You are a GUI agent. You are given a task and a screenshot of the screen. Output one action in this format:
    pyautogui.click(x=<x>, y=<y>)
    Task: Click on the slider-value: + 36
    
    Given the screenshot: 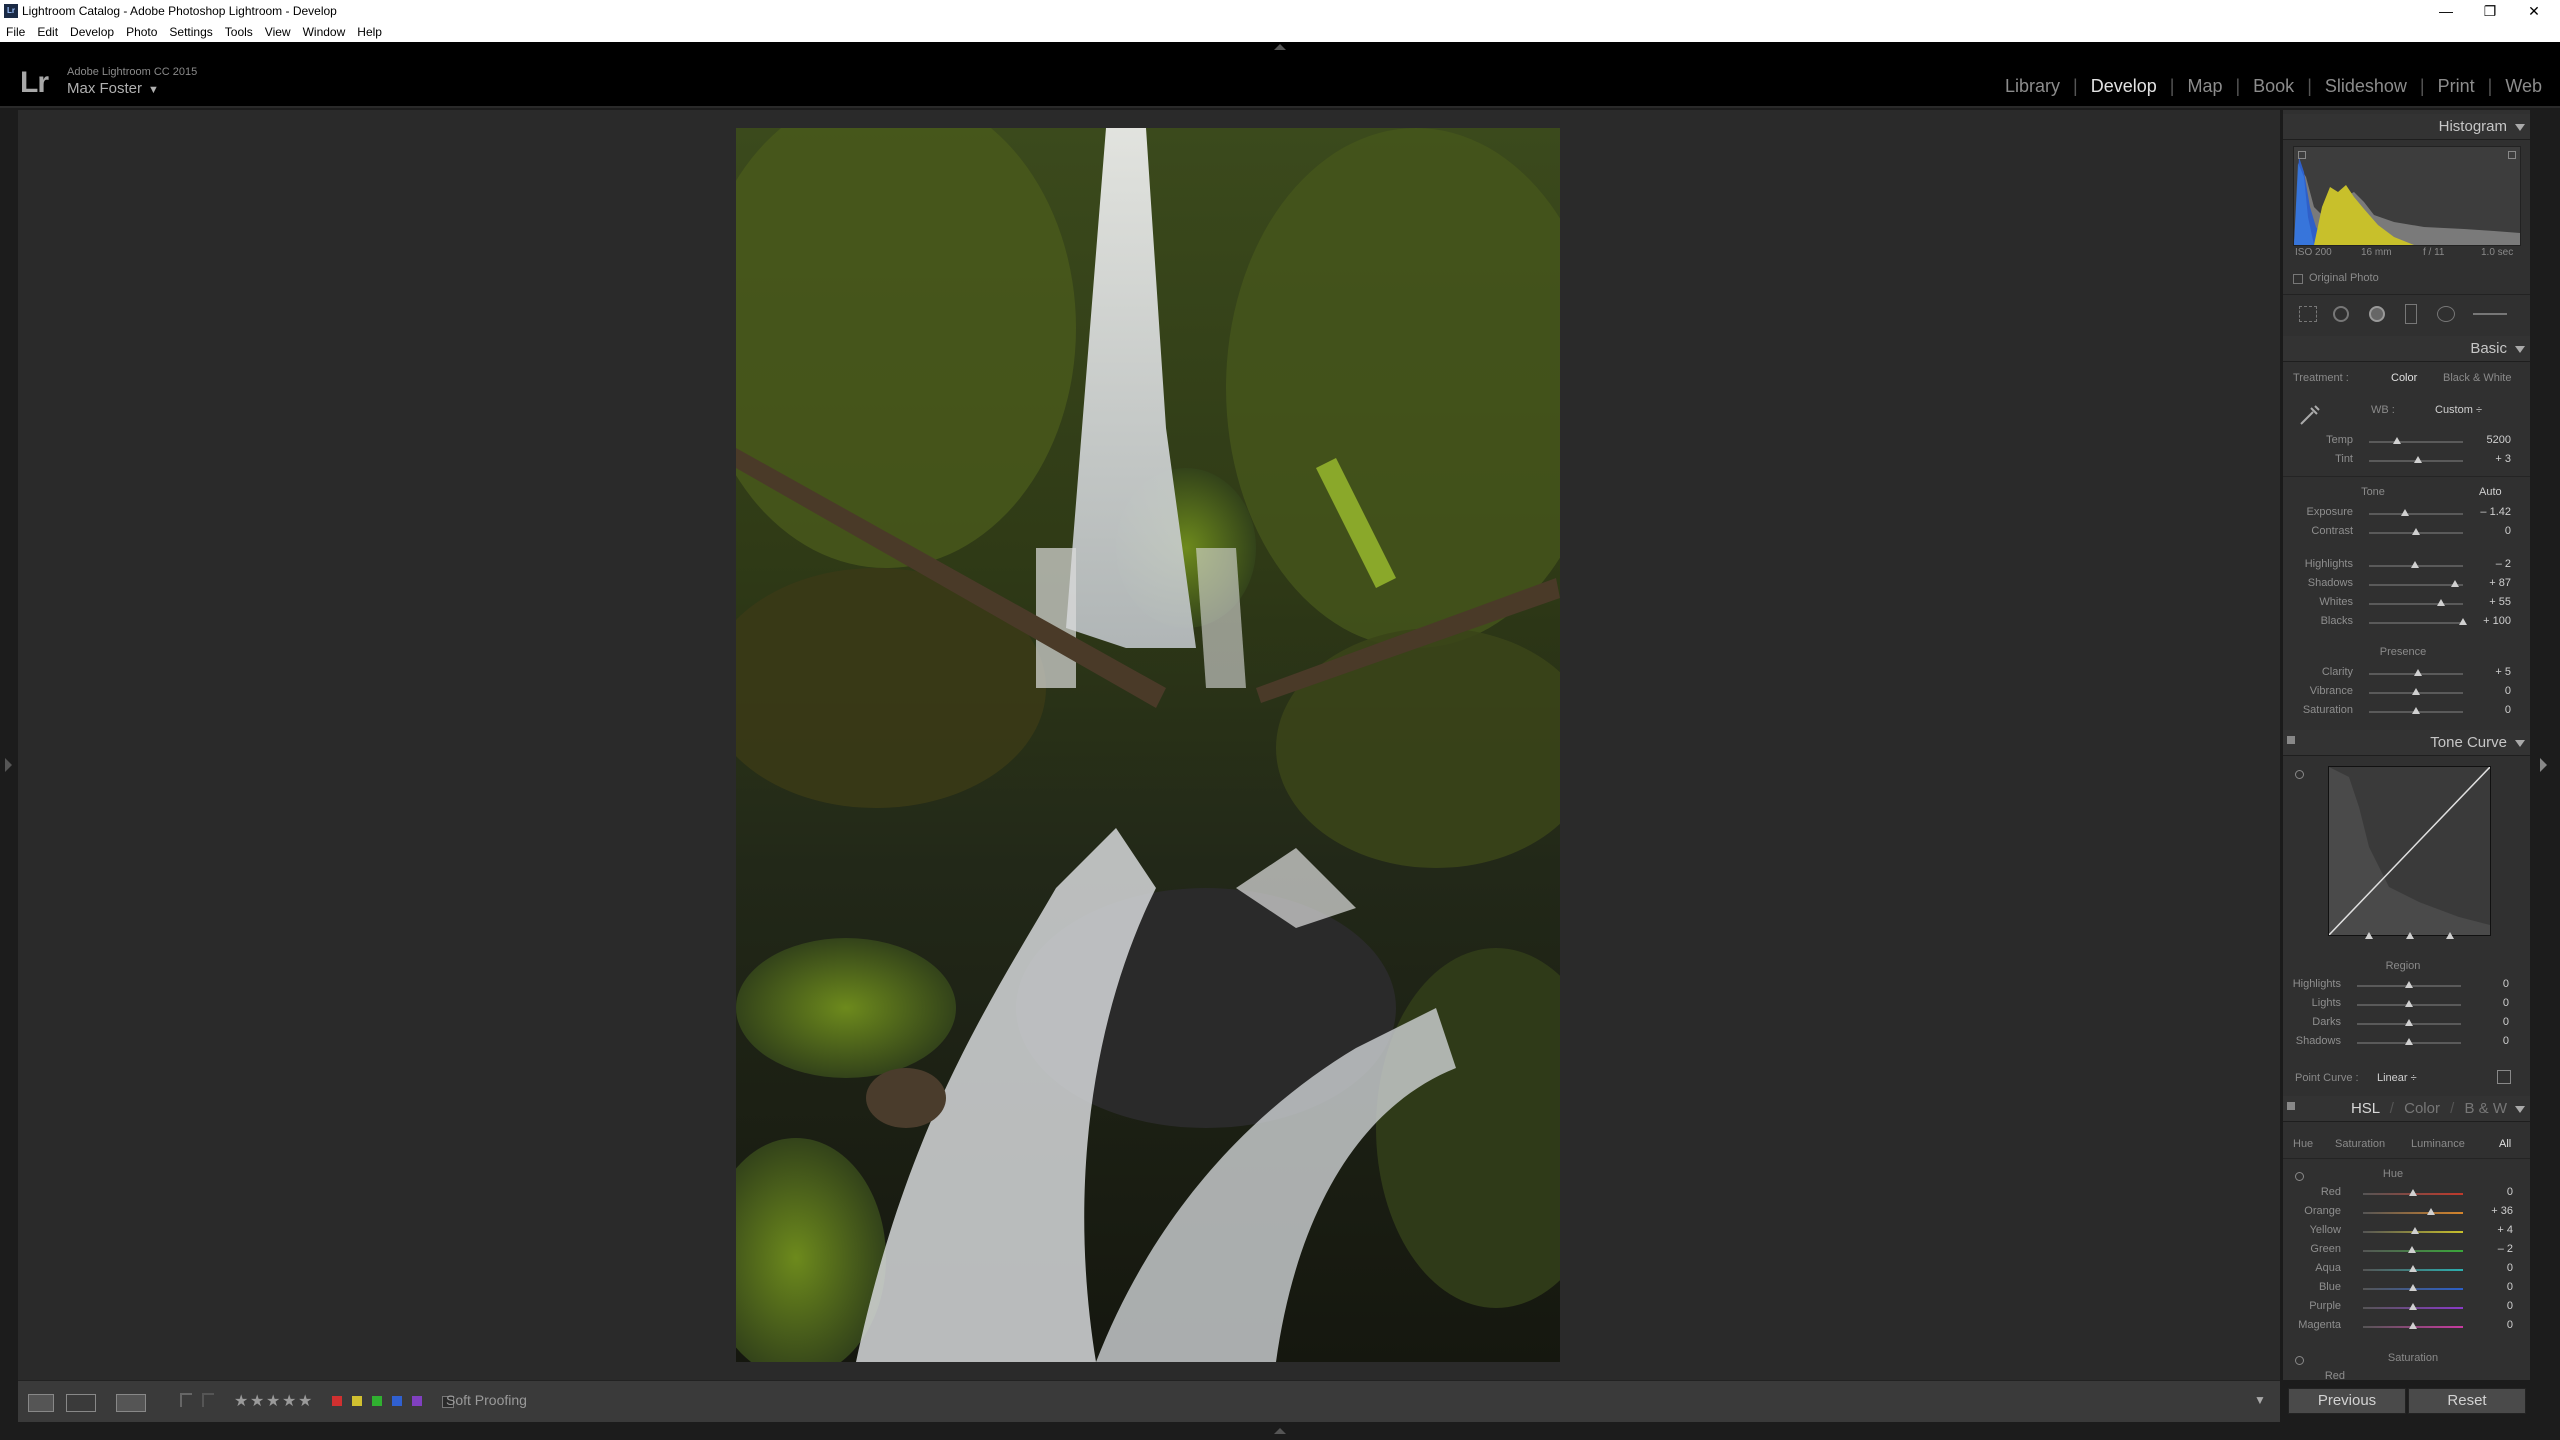 What is the action you would take?
    pyautogui.click(x=2491, y=1211)
    